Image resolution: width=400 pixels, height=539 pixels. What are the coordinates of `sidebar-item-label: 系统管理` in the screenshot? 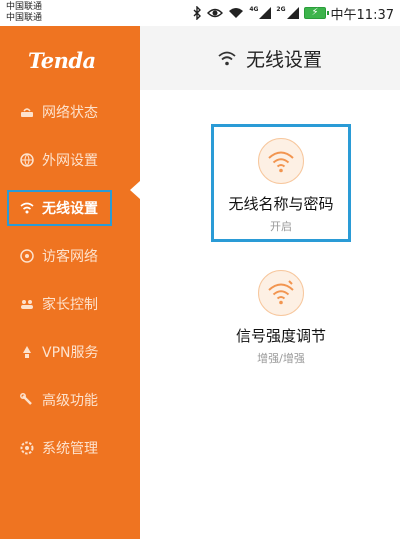 It's located at (70, 449).